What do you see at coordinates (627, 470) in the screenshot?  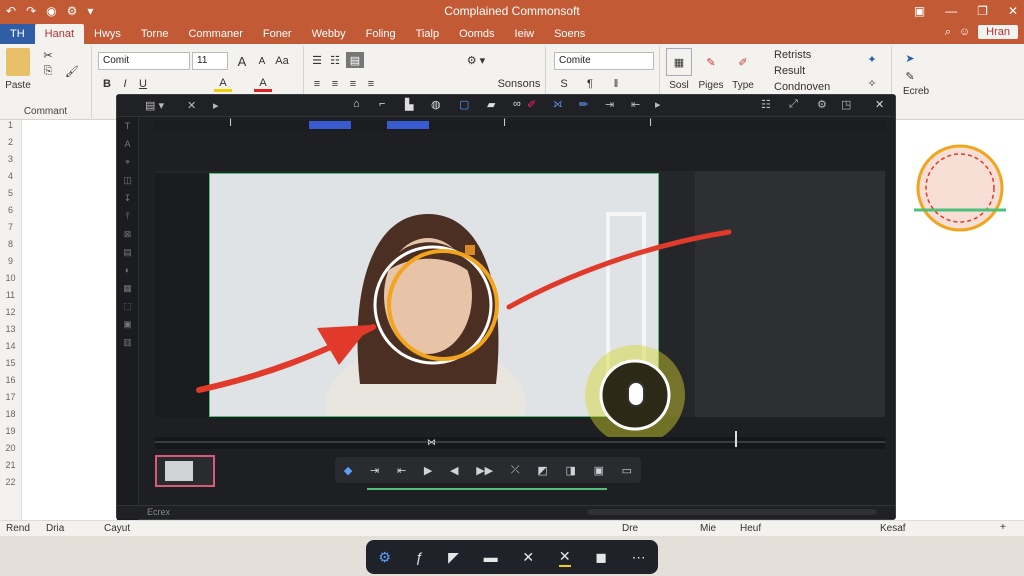 I see `fullscreen-icon: ▭` at bounding box center [627, 470].